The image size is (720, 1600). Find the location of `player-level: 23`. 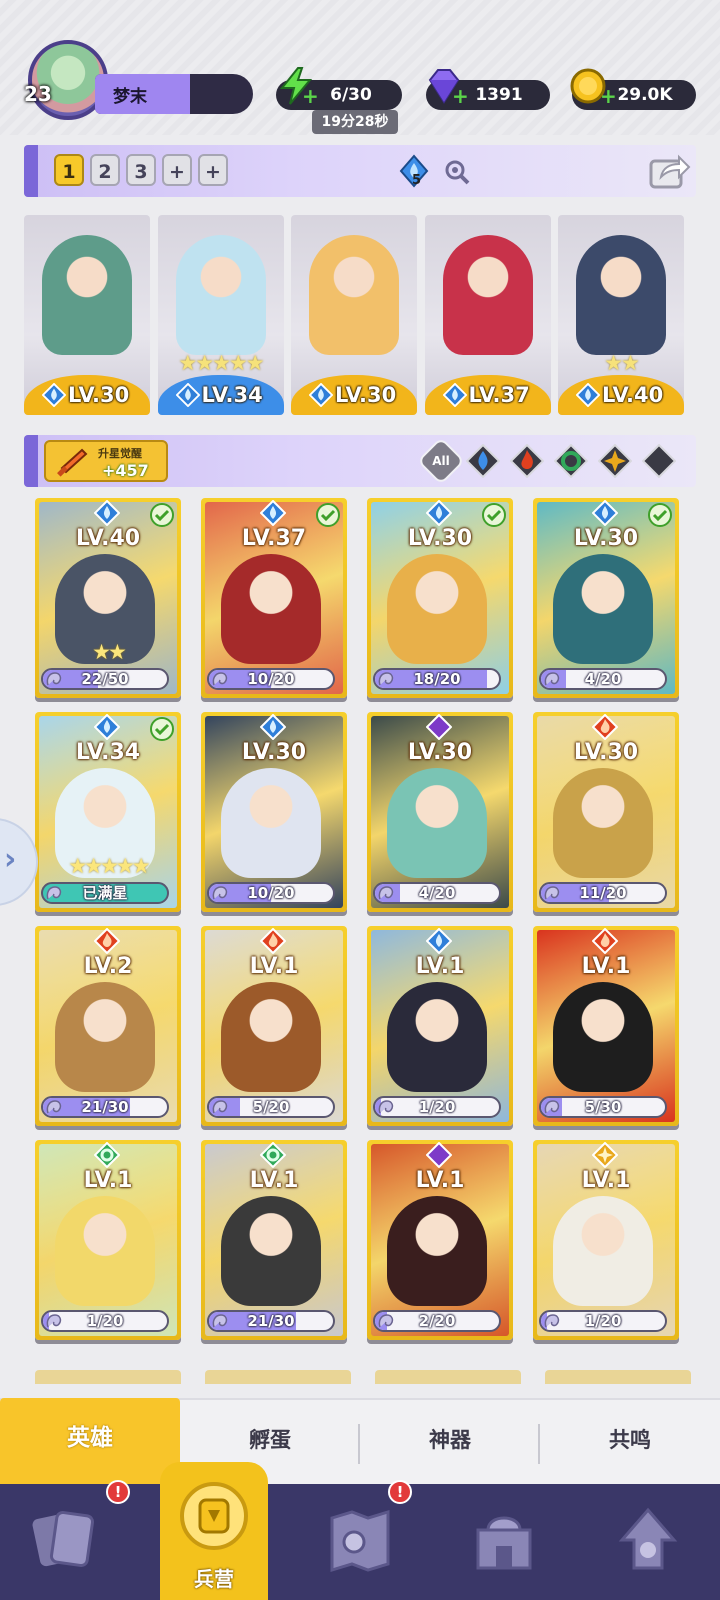

player-level: 23 is located at coordinates (38, 94).